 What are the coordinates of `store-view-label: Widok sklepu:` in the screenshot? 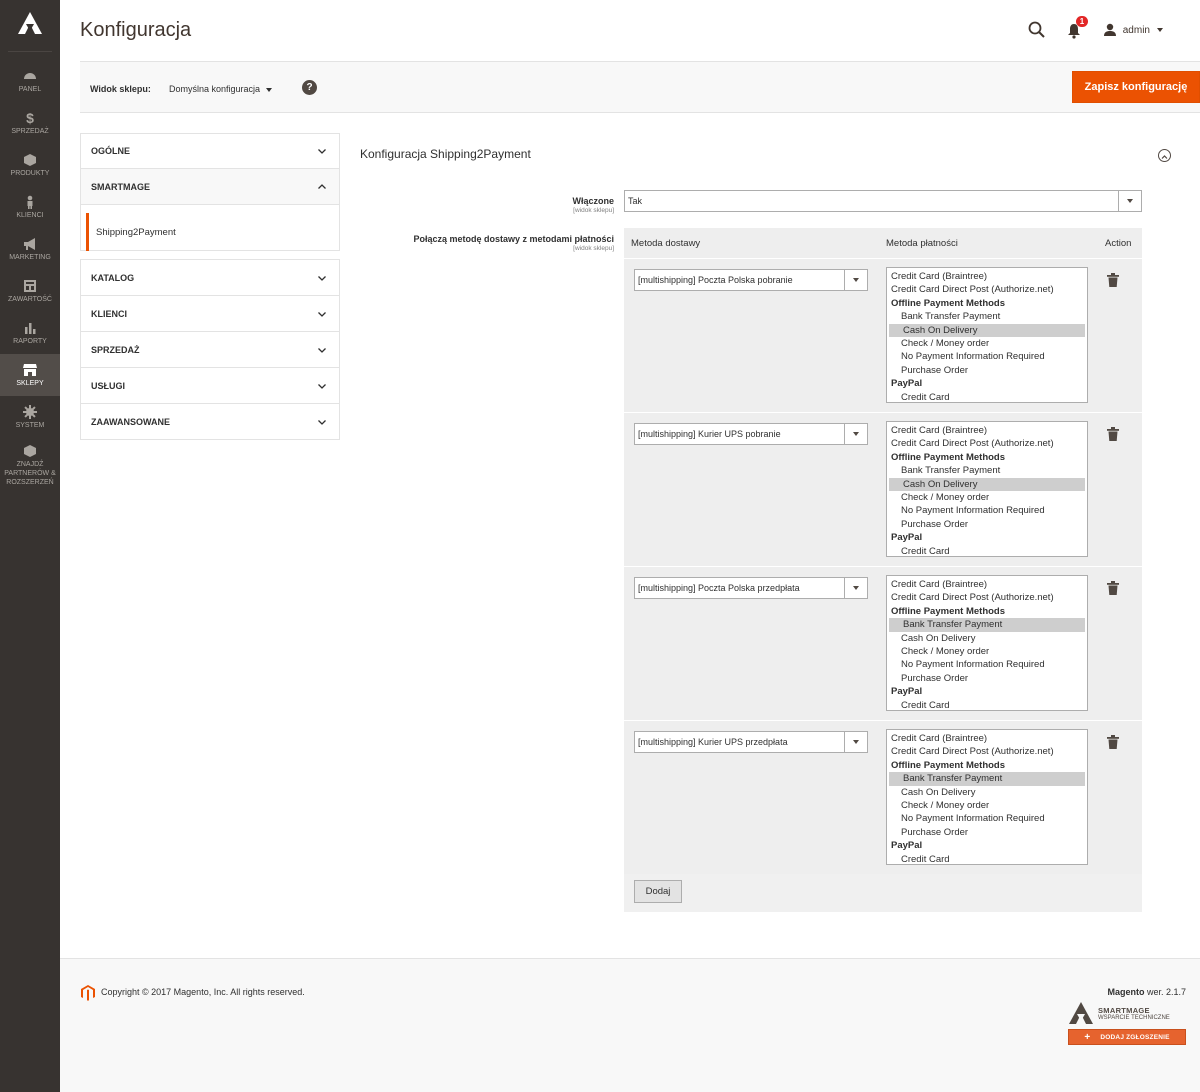 It's located at (120, 89).